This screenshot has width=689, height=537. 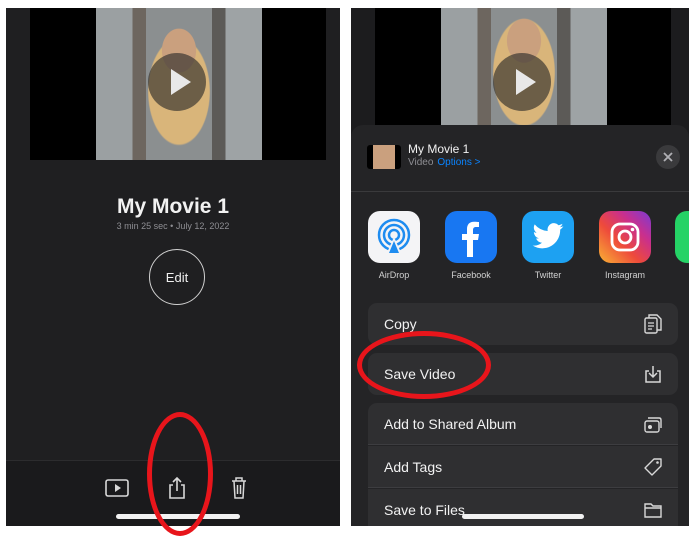 What do you see at coordinates (471, 275) in the screenshot?
I see `app-label: Facebook` at bounding box center [471, 275].